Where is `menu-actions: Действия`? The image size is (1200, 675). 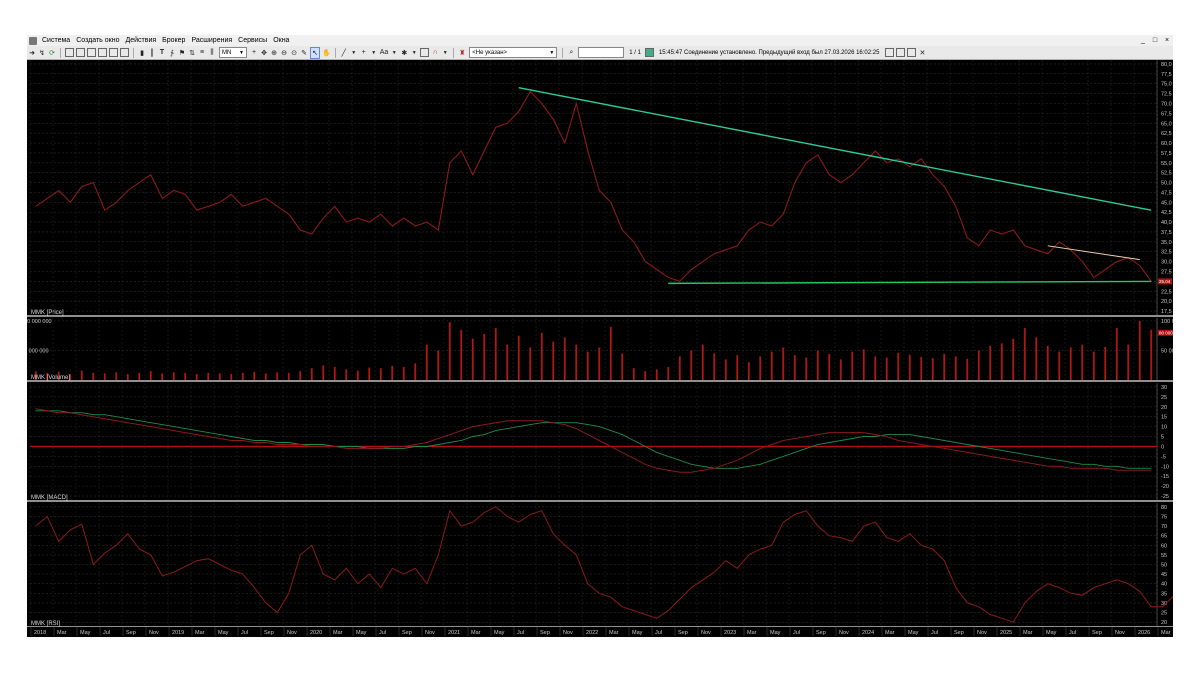 menu-actions: Действия is located at coordinates (140, 40).